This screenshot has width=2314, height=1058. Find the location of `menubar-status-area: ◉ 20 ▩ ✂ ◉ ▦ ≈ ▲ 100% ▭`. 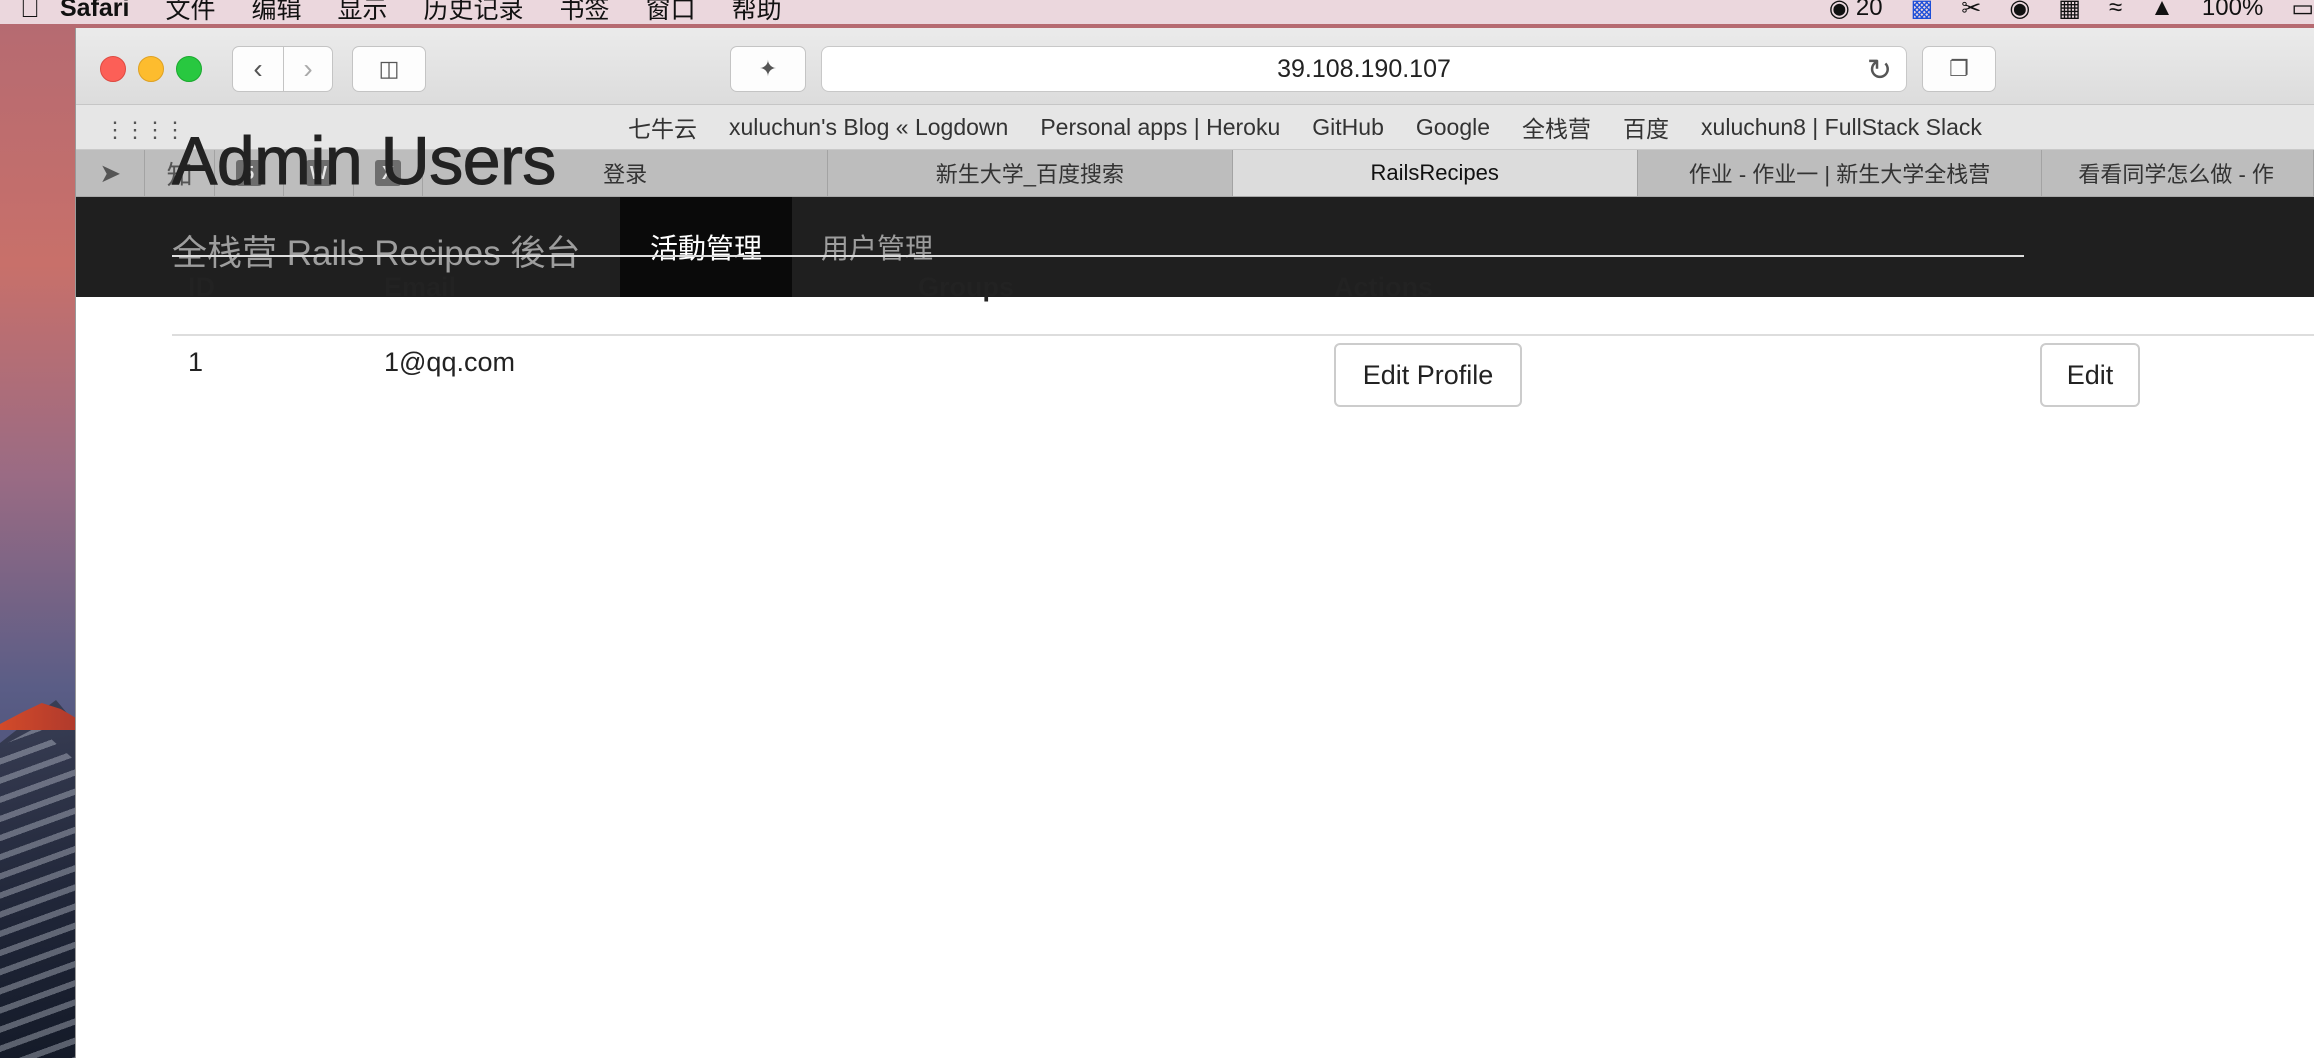

menubar-status-area: ◉ 20 ▩ ✂ ◉ ▦ ≈ ▲ 100% ▭ is located at coordinates (2057, 12).